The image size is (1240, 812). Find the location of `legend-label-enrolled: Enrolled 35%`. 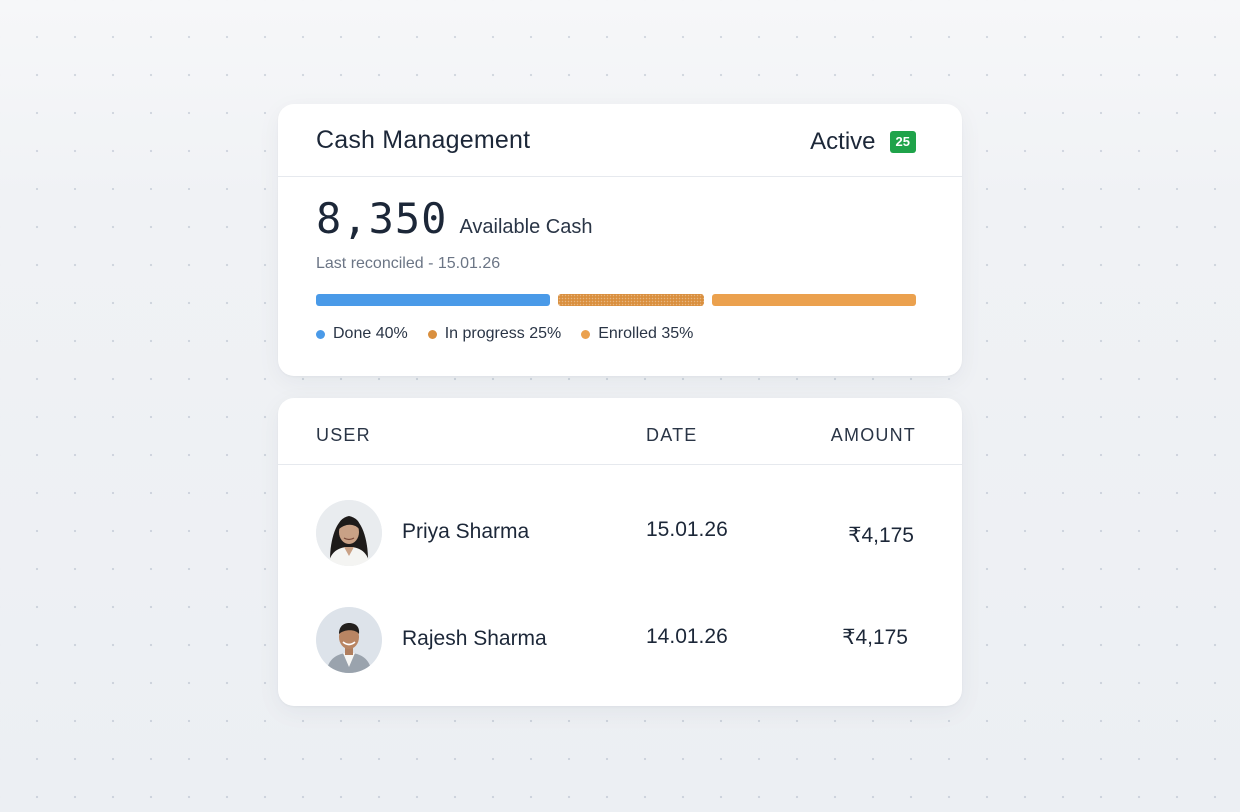

legend-label-enrolled: Enrolled 35% is located at coordinates (646, 333).